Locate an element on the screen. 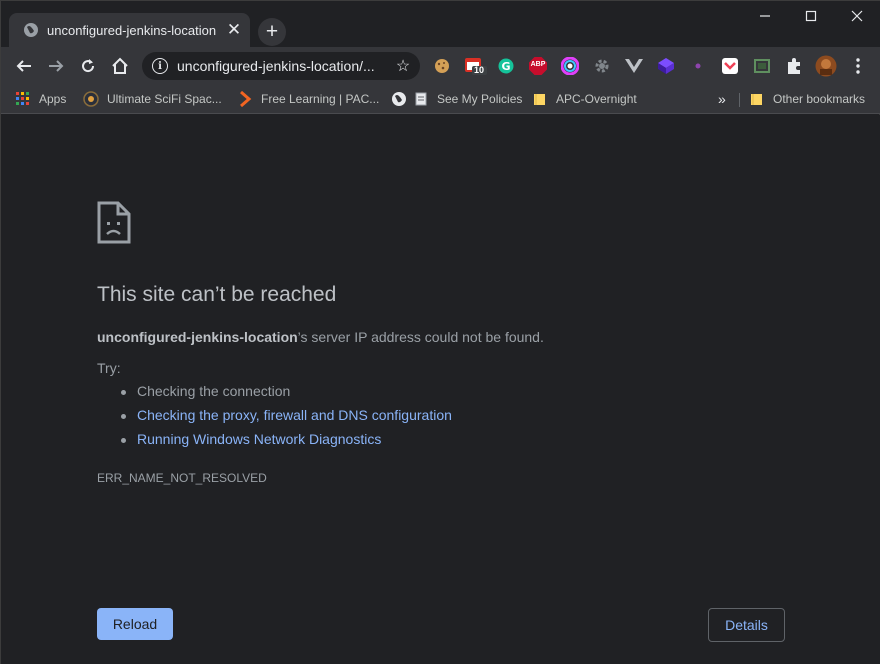  error-heading: This site can’t be reached is located at coordinates (217, 294).